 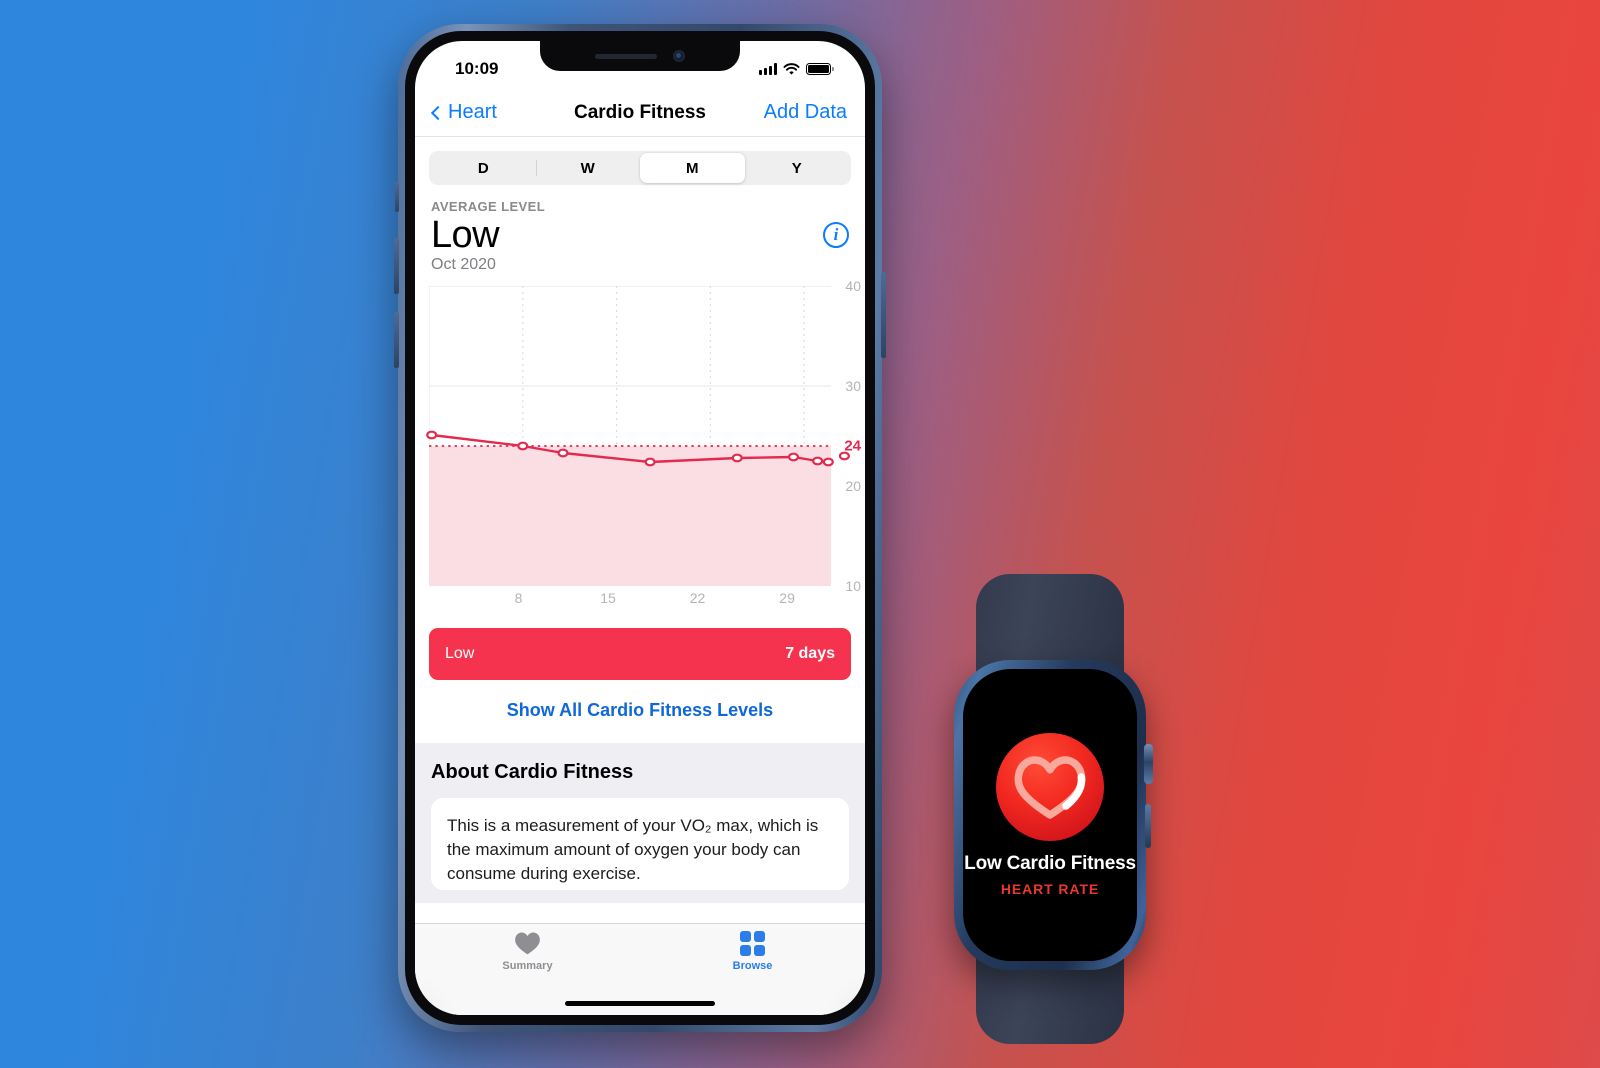 I want to click on cardio-fitness-chart: 10 20 30 40 24 8 15 22 29, so click(x=640, y=447).